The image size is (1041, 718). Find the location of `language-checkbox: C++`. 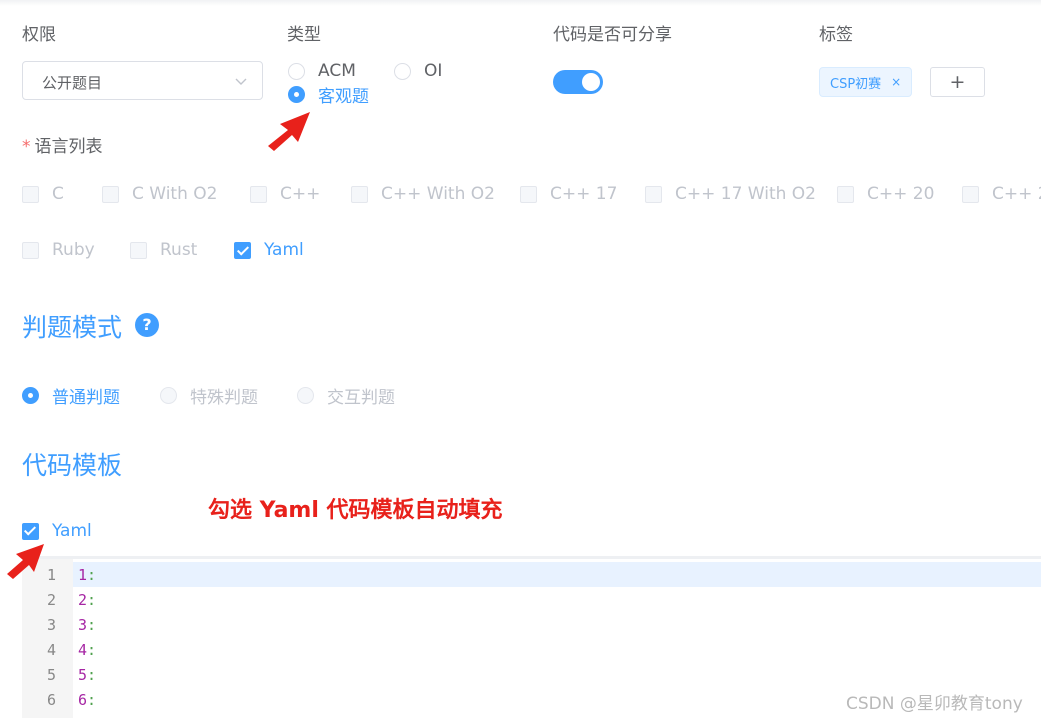

language-checkbox: C++ is located at coordinates (285, 194).